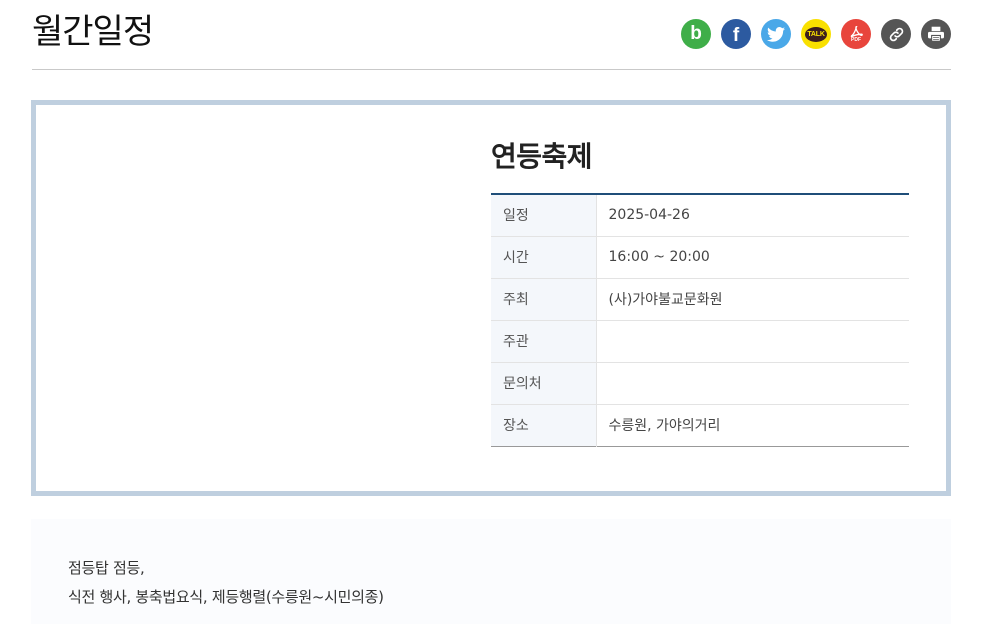 This screenshot has width=992, height=624. I want to click on table-row: 주최 (사)가야불교문화원, so click(700, 298).